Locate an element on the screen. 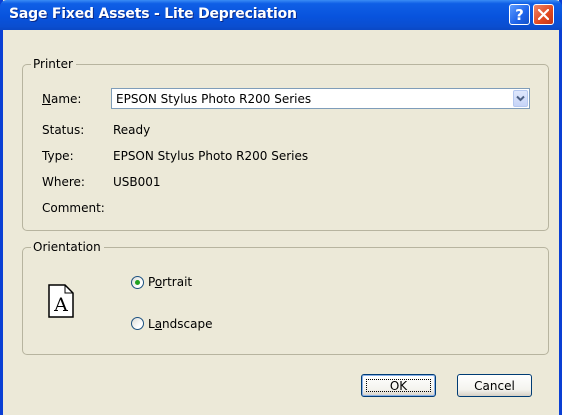  printer-name-value: EPSON Stylus Photo R200 Series is located at coordinates (214, 99).